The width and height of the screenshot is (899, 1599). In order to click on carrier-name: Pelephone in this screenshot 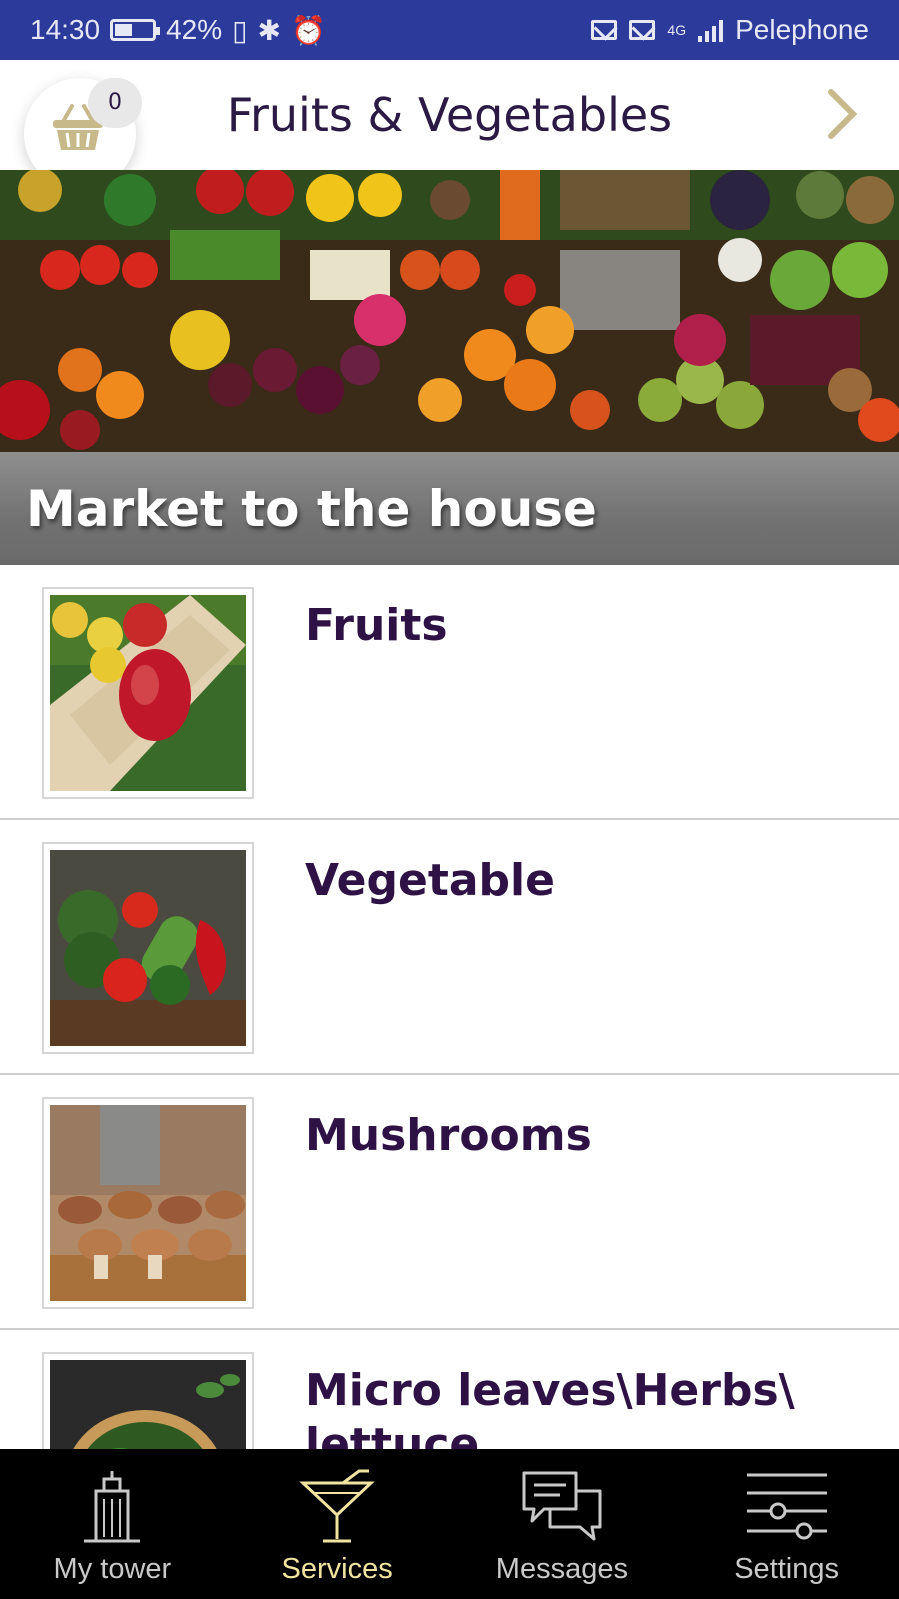, I will do `click(802, 29)`.